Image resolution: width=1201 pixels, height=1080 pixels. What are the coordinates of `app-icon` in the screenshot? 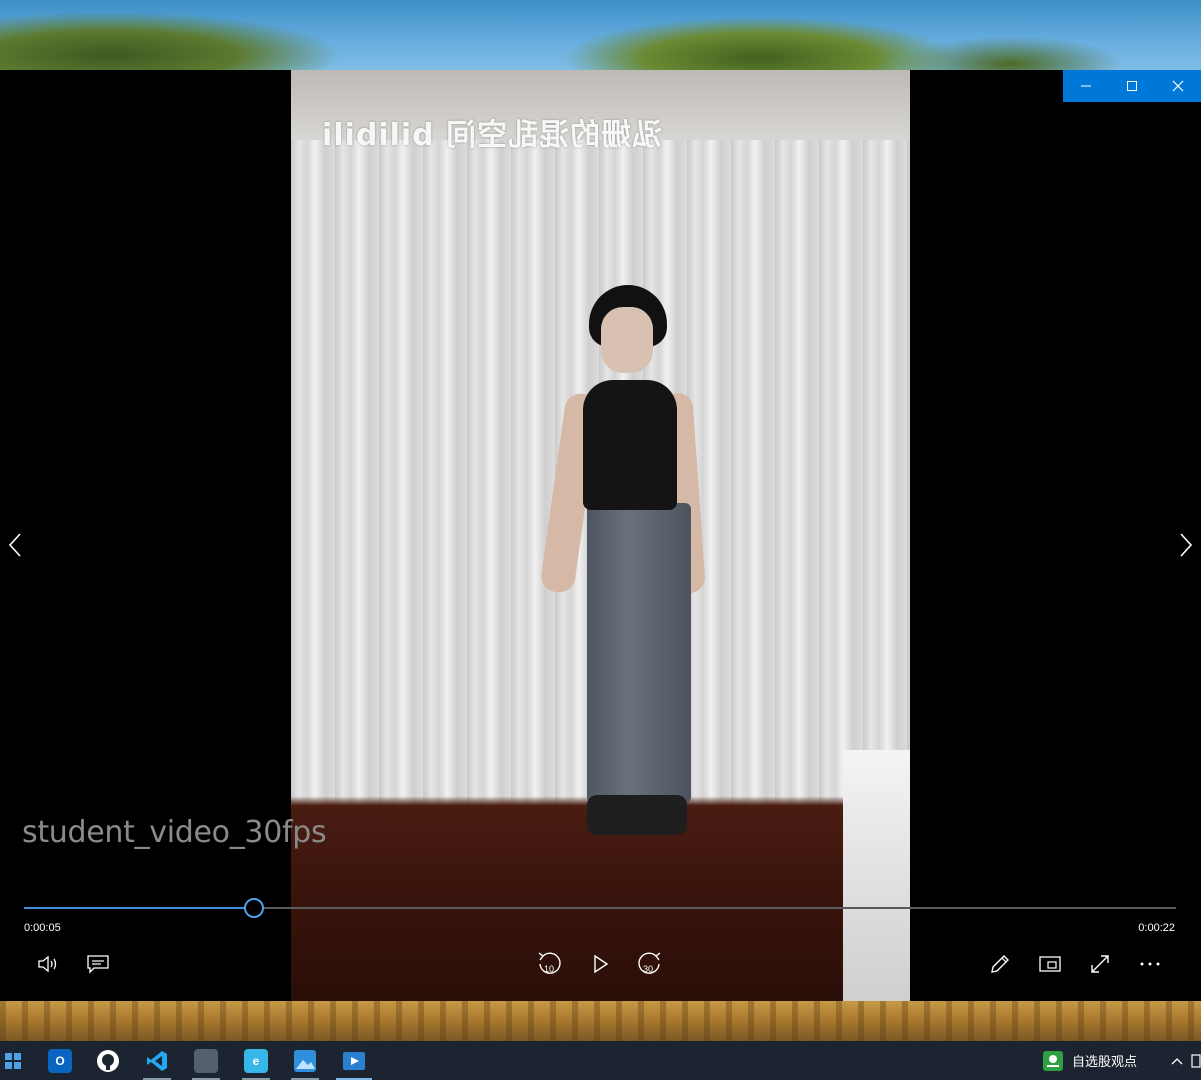 It's located at (206, 1060).